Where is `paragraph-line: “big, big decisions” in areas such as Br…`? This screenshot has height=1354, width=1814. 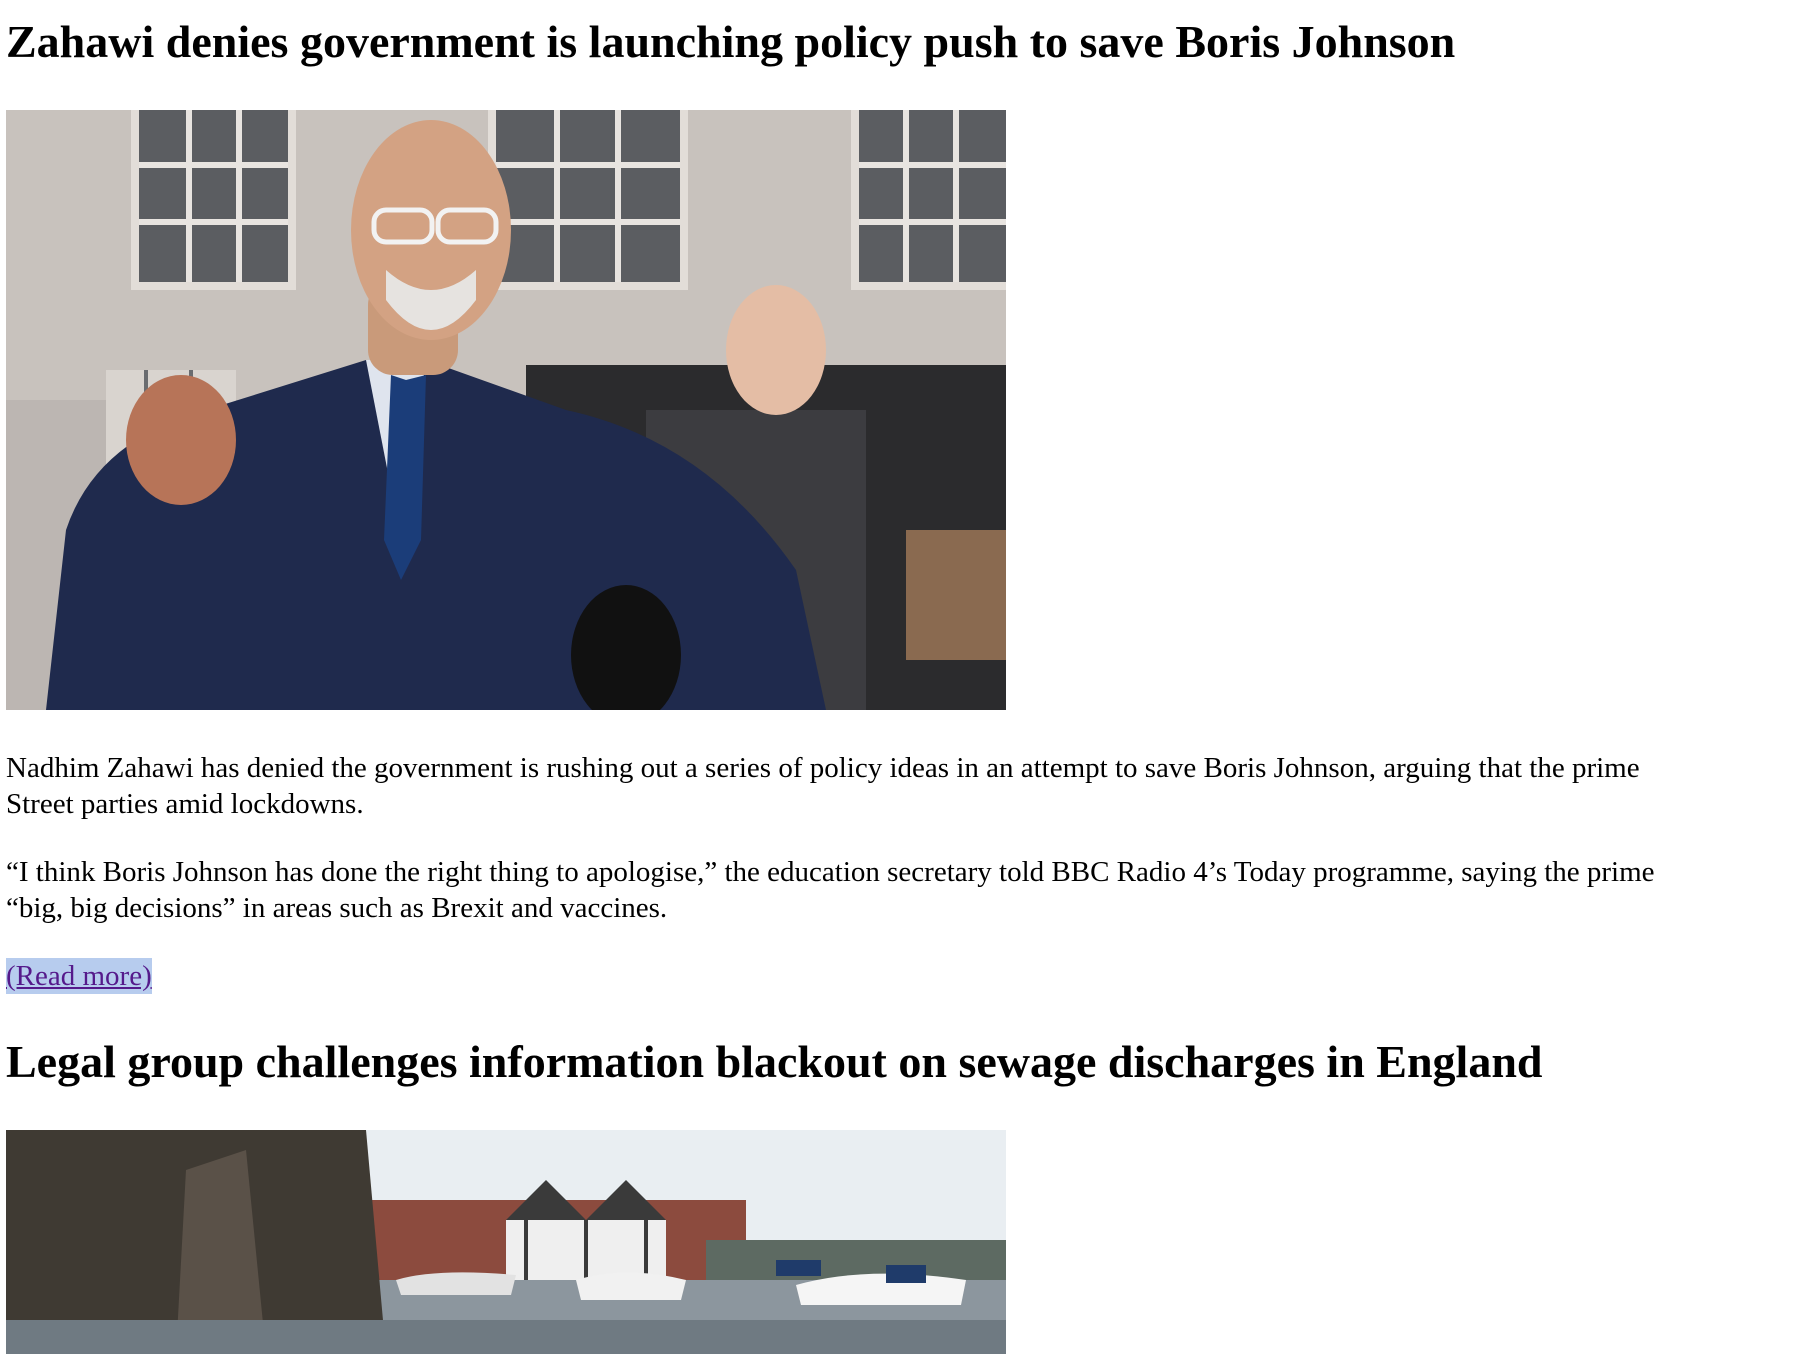 paragraph-line: “big, big decisions” in areas such as Br… is located at coordinates (337, 908).